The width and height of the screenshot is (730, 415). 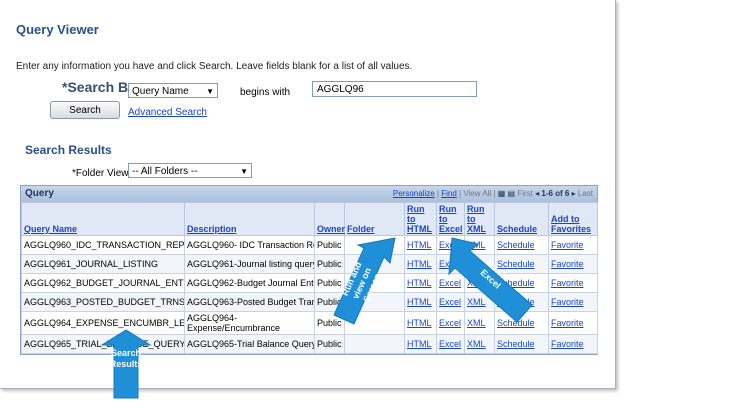 I want to click on search-results-callout-text: Search Results, so click(x=126, y=358).